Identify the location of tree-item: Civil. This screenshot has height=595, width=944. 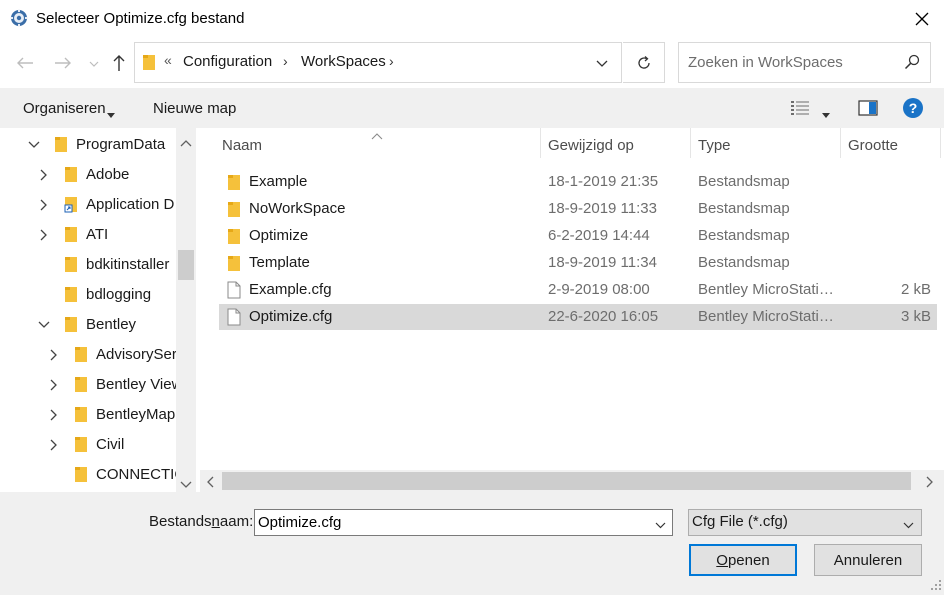
(136, 444).